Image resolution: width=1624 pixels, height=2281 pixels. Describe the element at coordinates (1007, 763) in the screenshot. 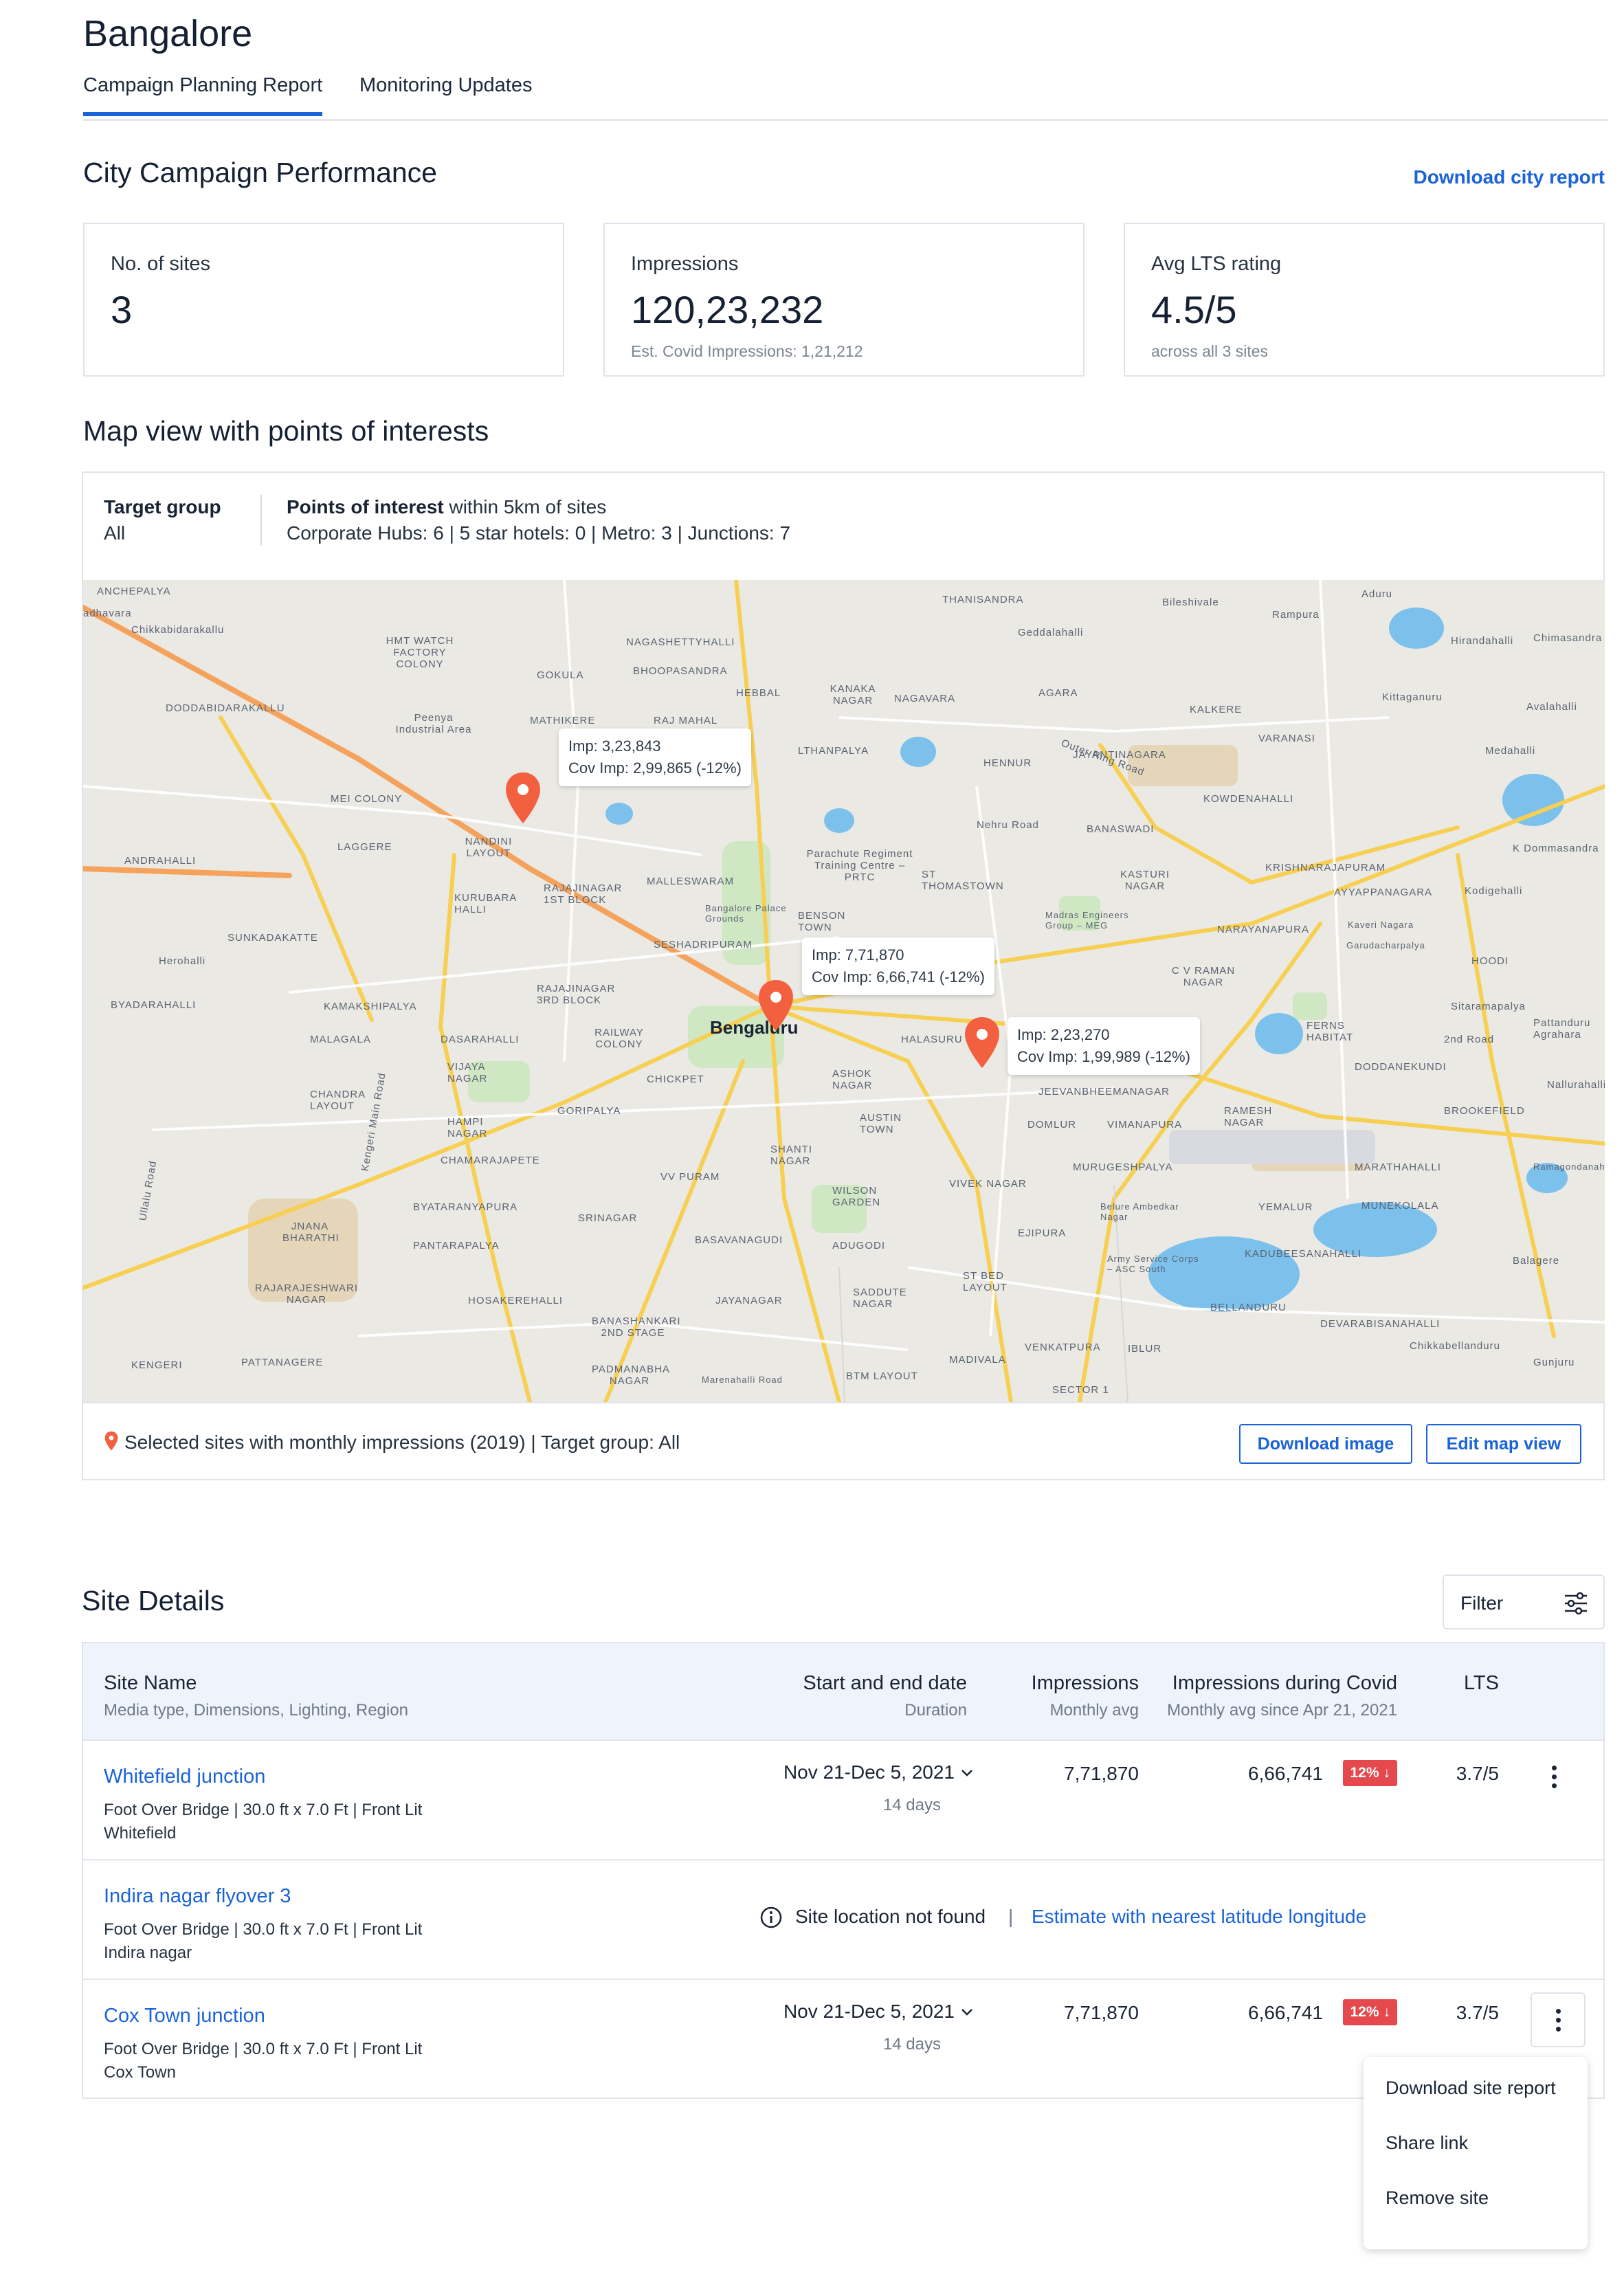

I see `map-label: HENNUR` at that location.